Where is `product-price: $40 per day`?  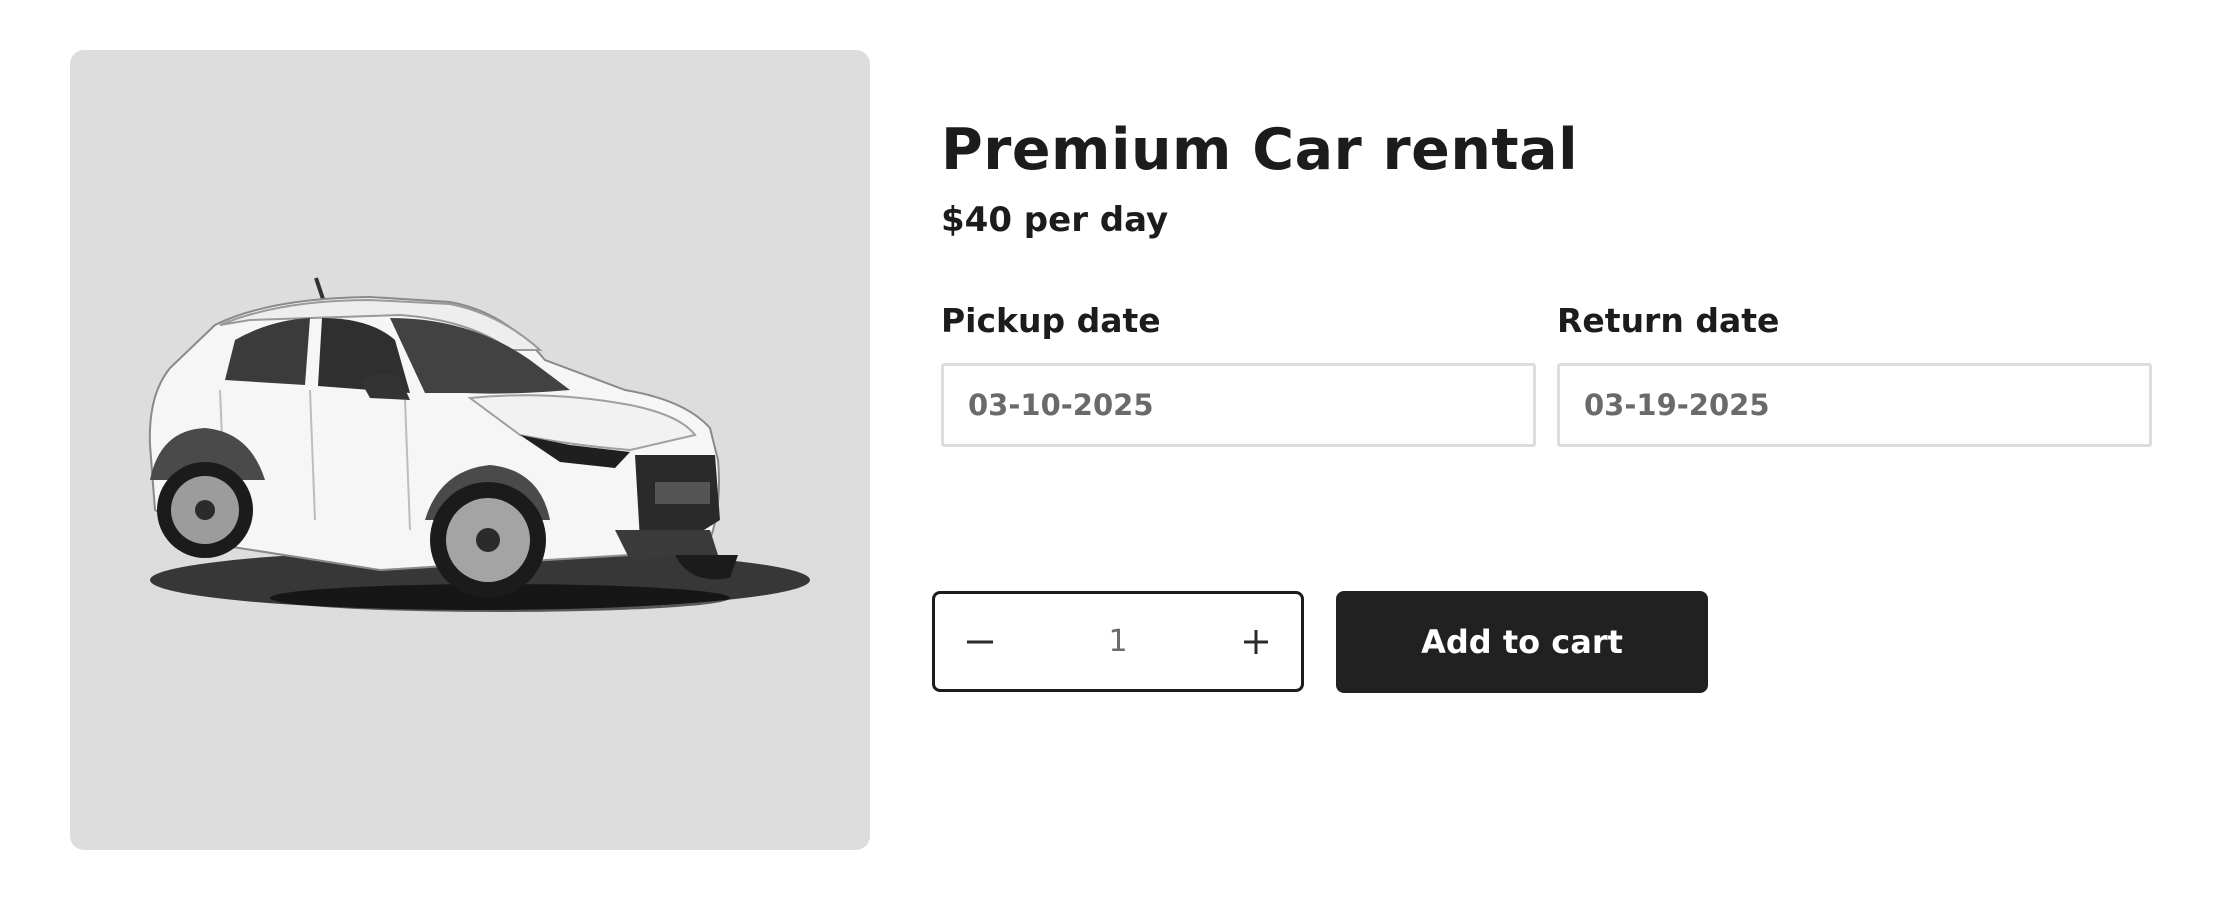 product-price: $40 per day is located at coordinates (1055, 220).